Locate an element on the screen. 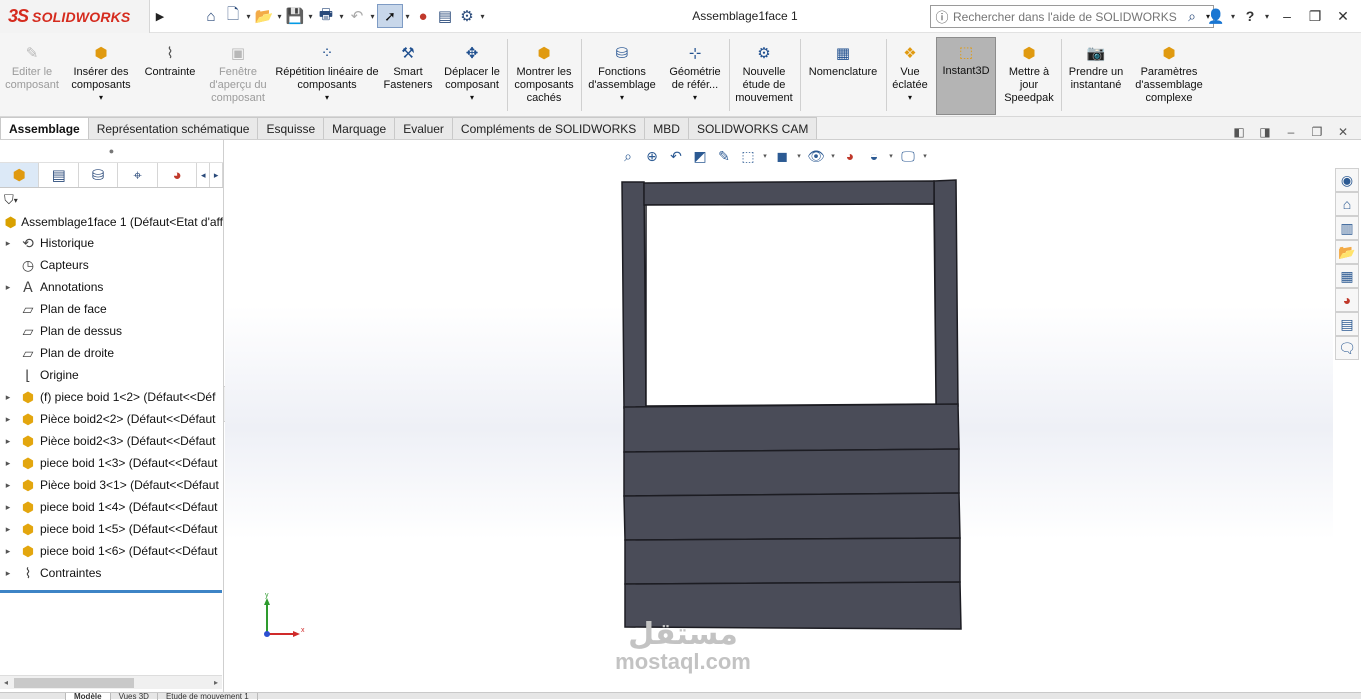 The image size is (1361, 700). tab-evaluate: Evaluer is located at coordinates (423, 128).